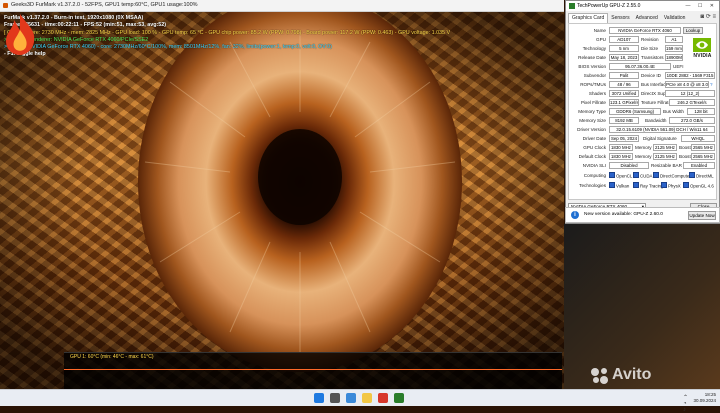  Describe the element at coordinates (20, 34) in the screenshot. I see `furmark-flame-logo` at that location.